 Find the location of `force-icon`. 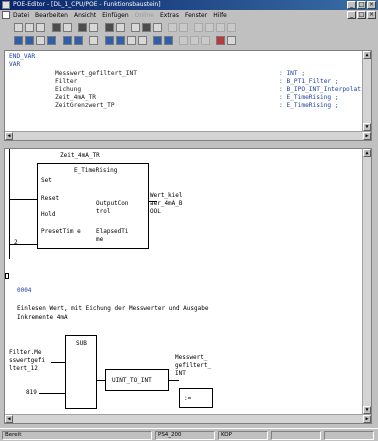

force-icon is located at coordinates (205, 40).